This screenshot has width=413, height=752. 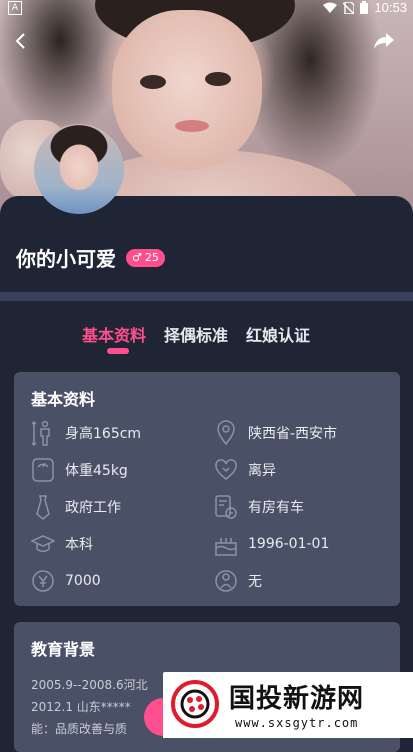 I want to click on education-line: 2005.9--2008.6河北, so click(x=89, y=685).